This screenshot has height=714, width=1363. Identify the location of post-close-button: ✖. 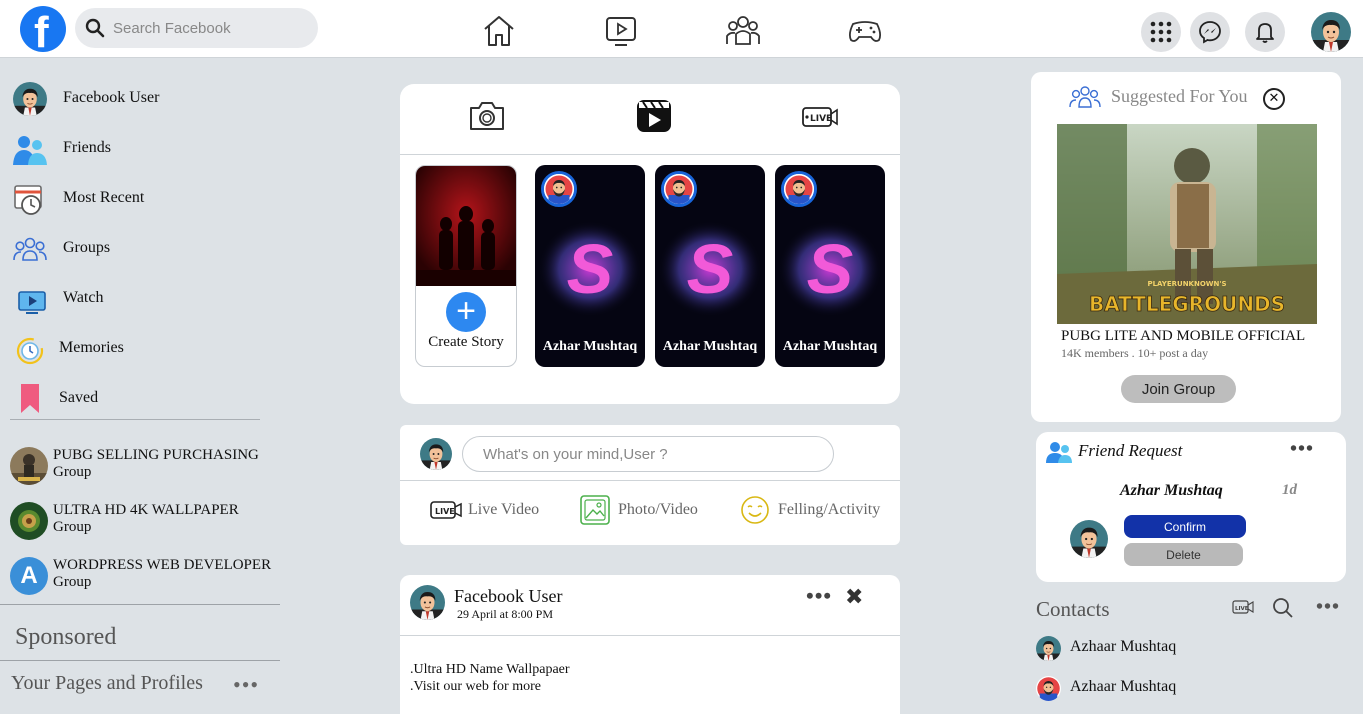
(854, 597).